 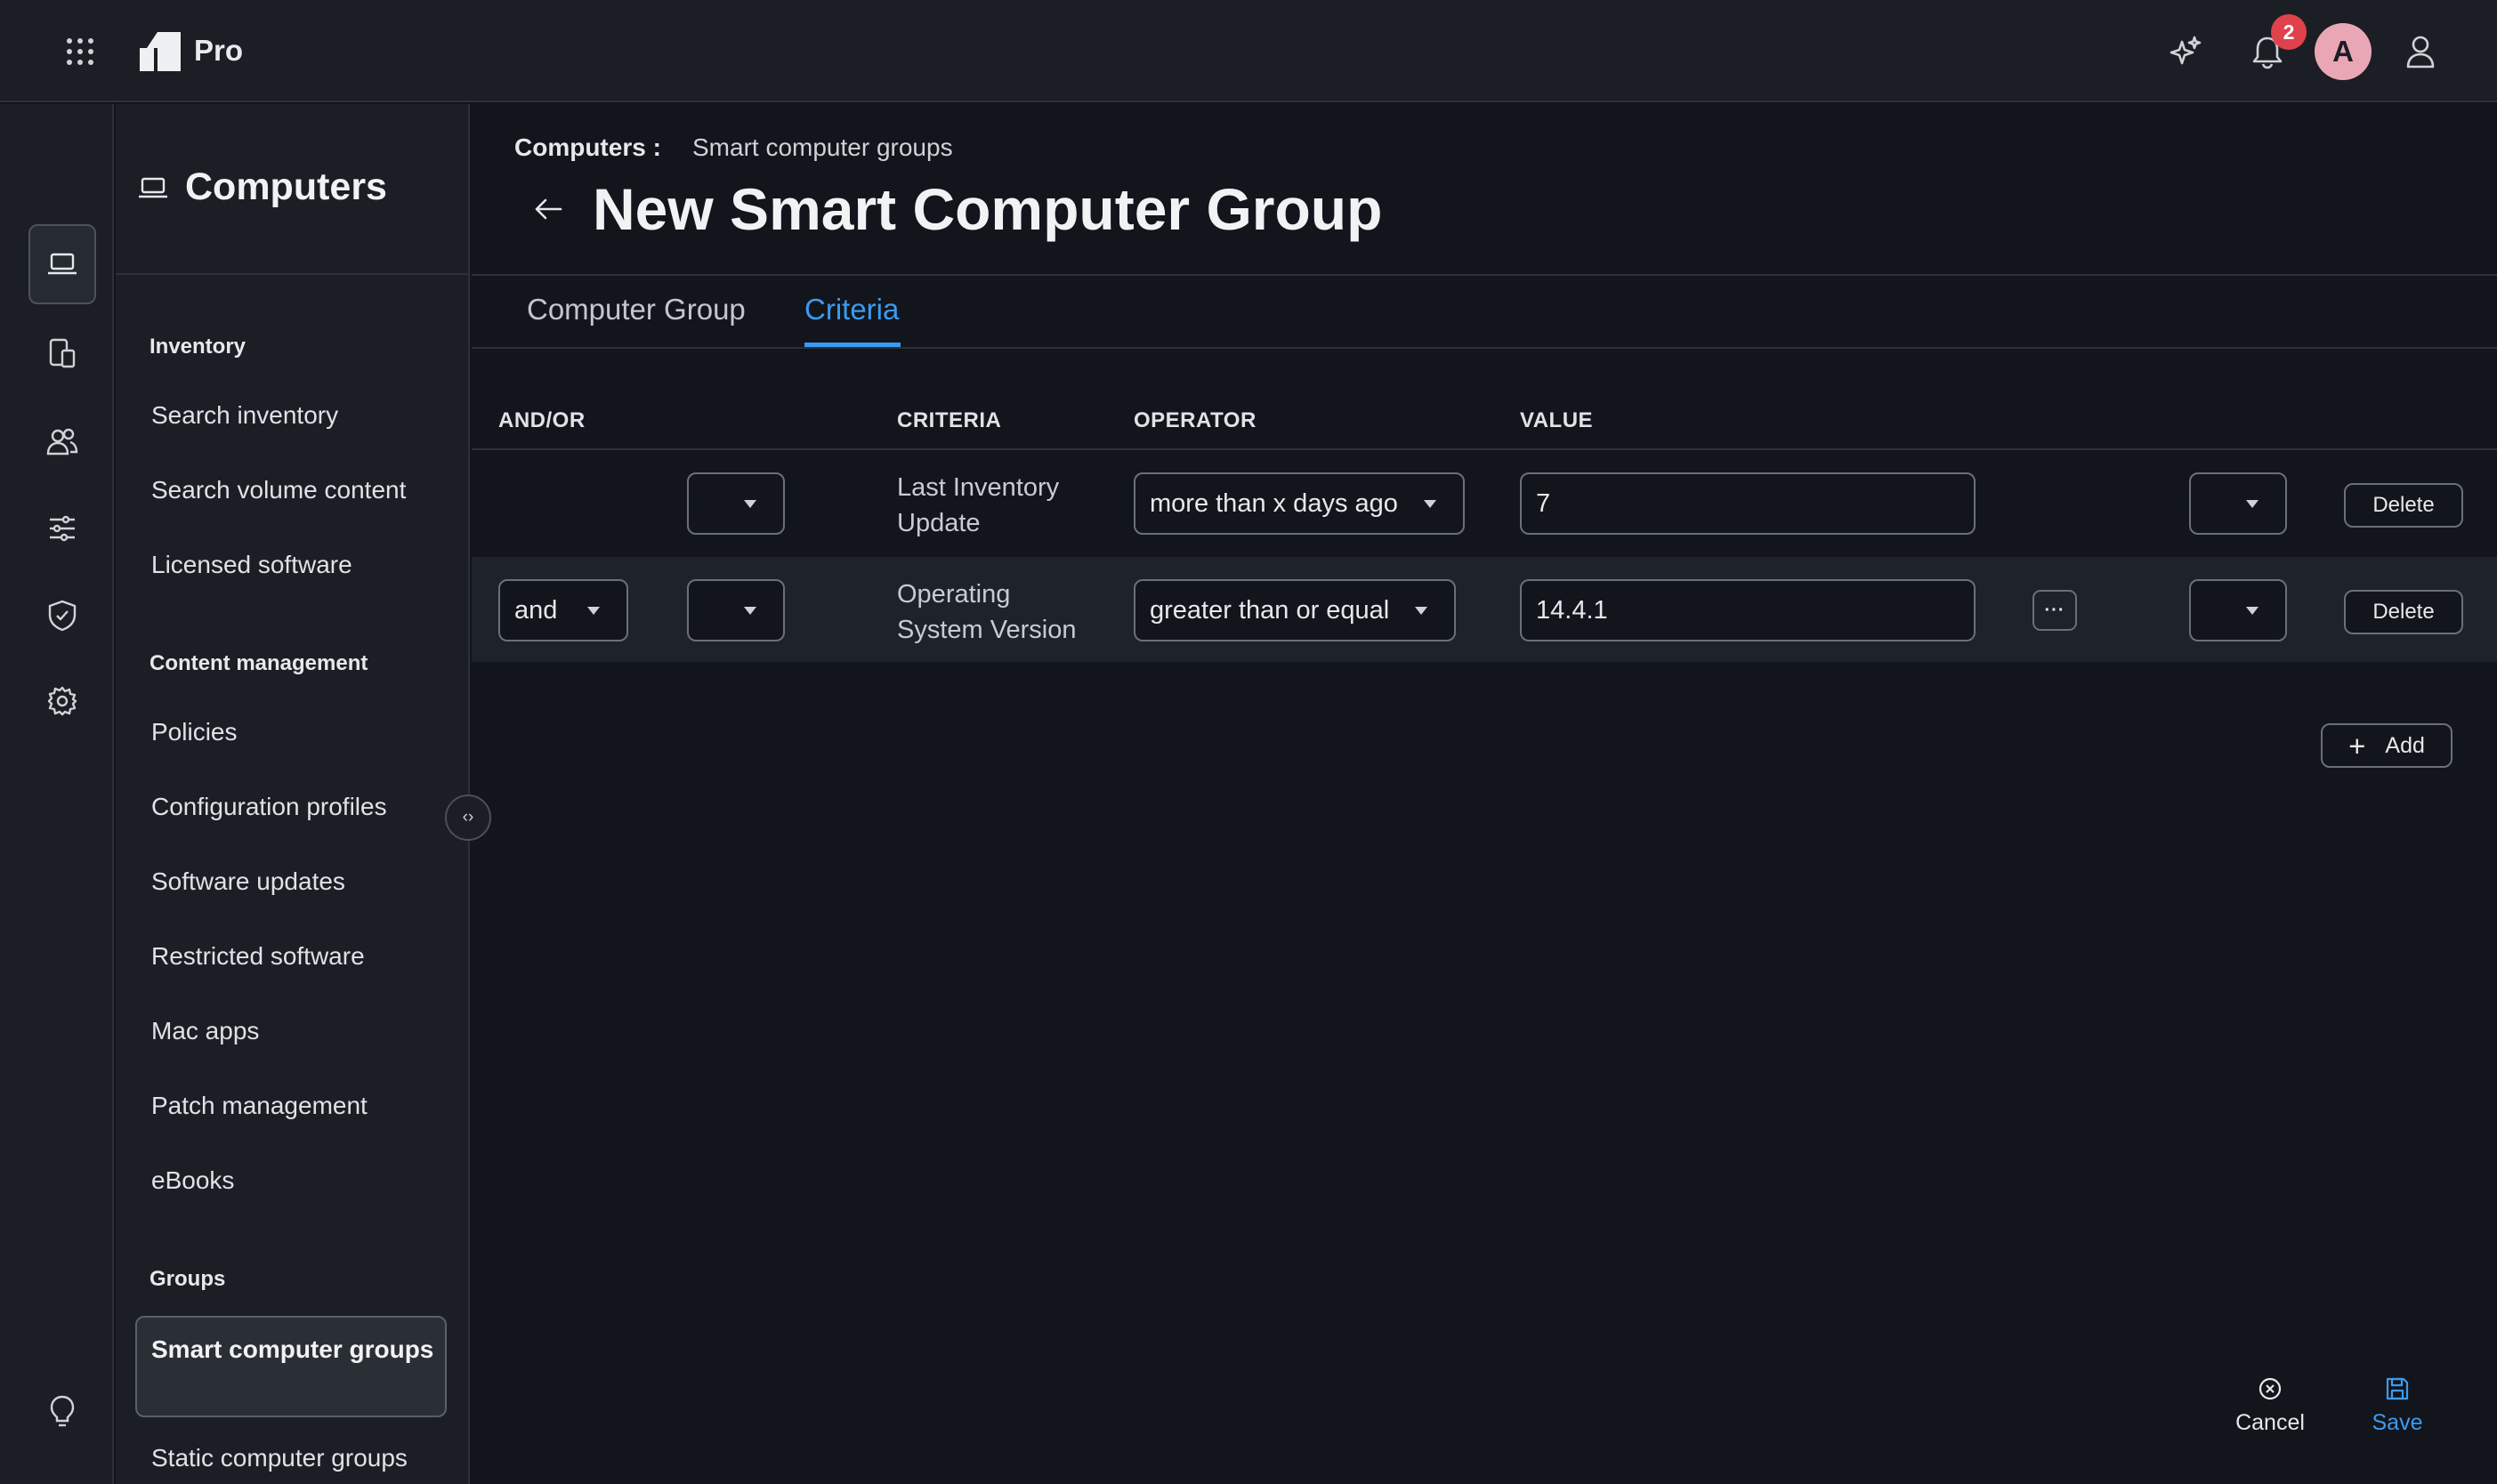 I want to click on gear-icon, so click(x=62, y=701).